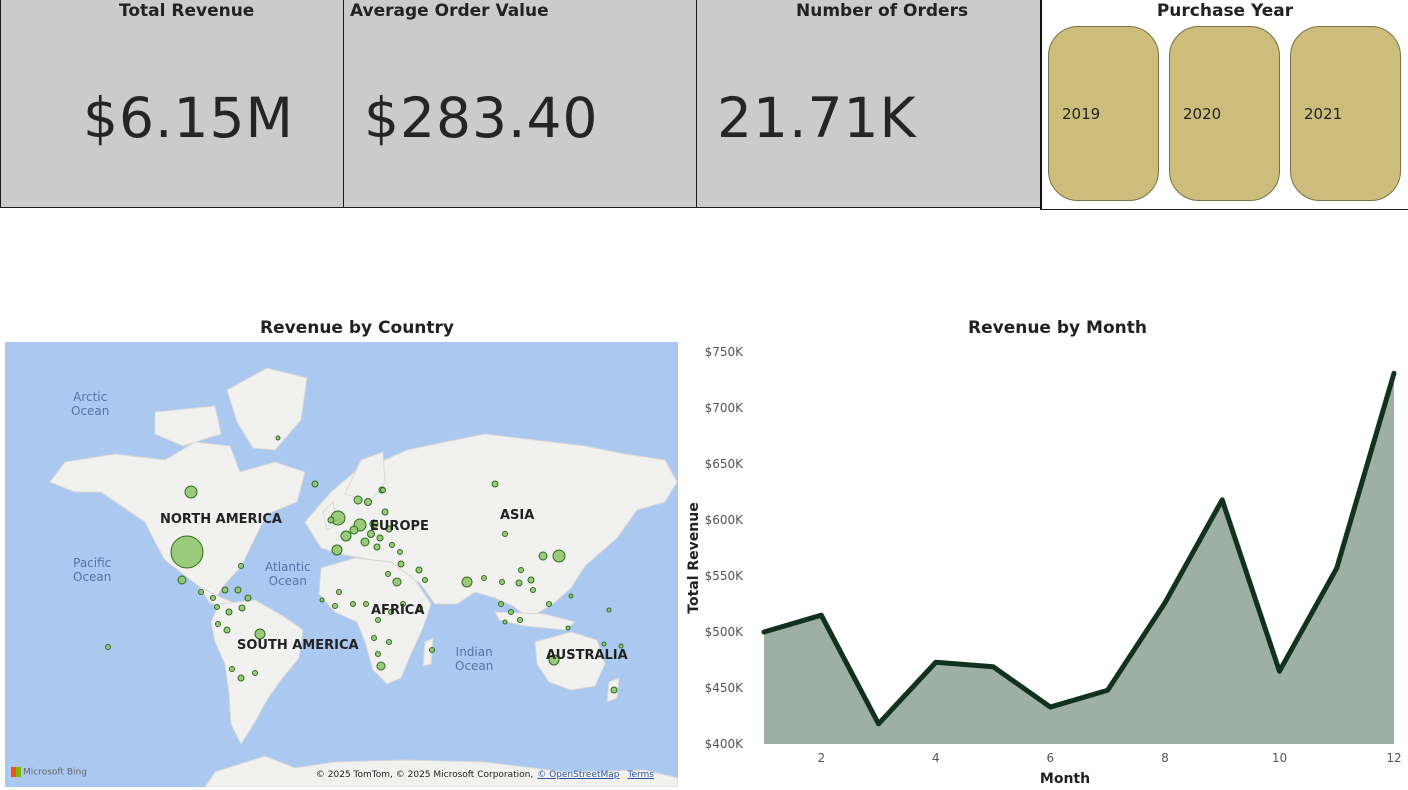  I want to click on y-axis-label: Total Revenue, so click(694, 557).